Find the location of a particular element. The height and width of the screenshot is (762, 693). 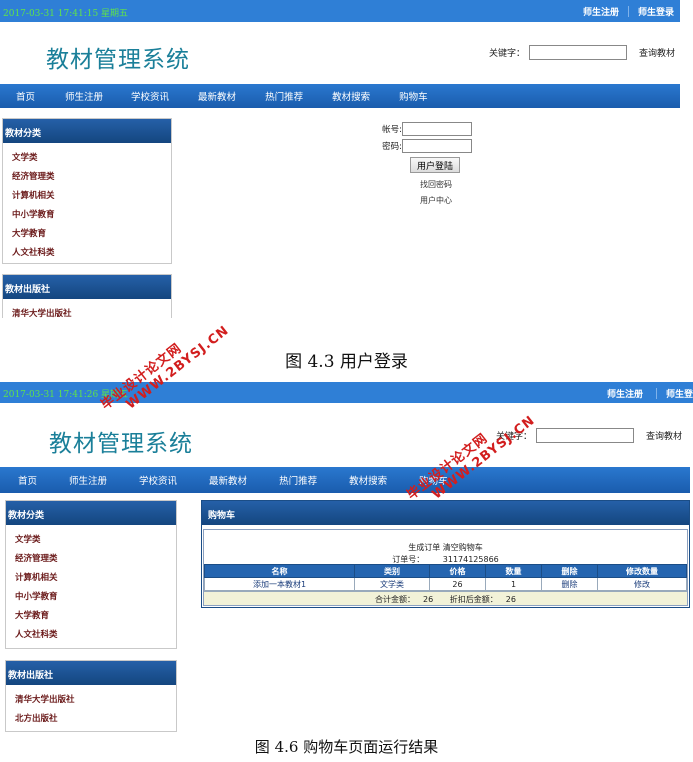

total-label: 合计金额： is located at coordinates (395, 599).